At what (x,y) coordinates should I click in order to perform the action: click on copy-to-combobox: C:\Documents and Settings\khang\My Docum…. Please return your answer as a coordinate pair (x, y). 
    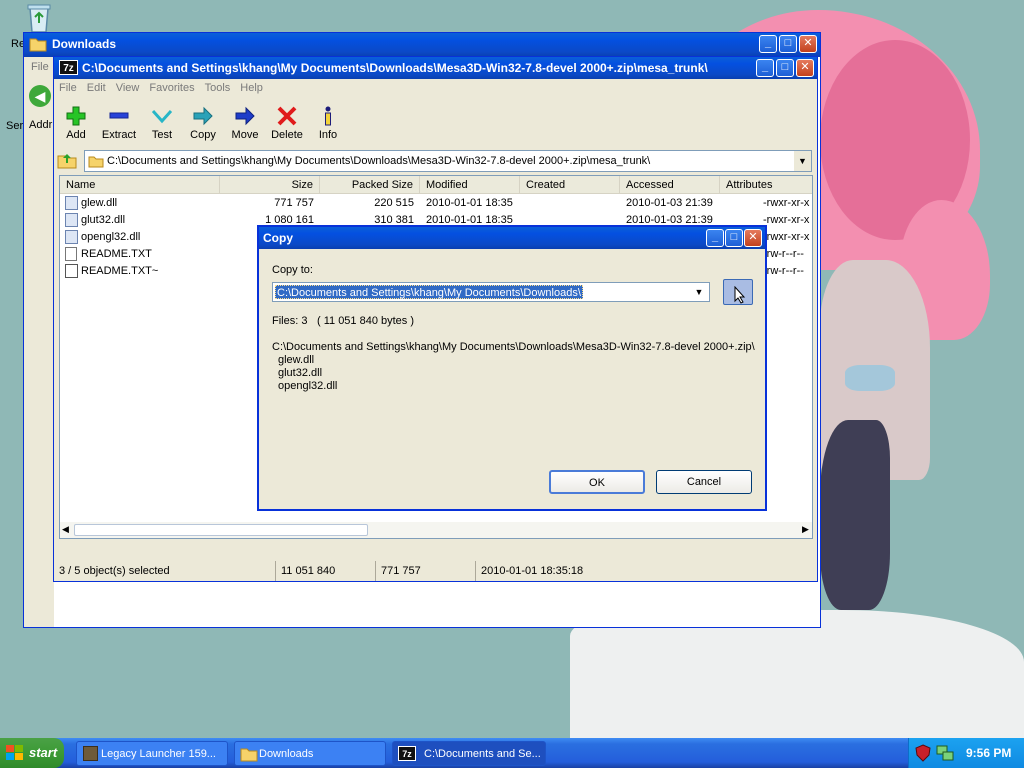
    Looking at the image, I should click on (491, 292).